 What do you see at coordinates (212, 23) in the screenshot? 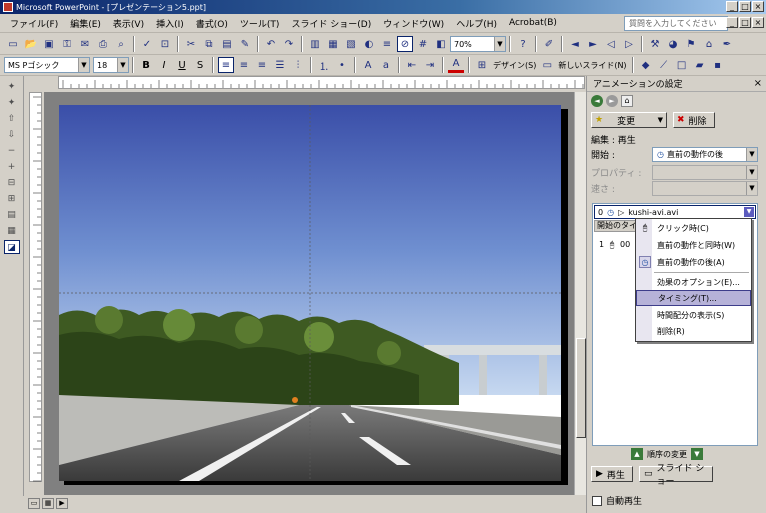
I see `menu-format: 書式(O)` at bounding box center [212, 23].